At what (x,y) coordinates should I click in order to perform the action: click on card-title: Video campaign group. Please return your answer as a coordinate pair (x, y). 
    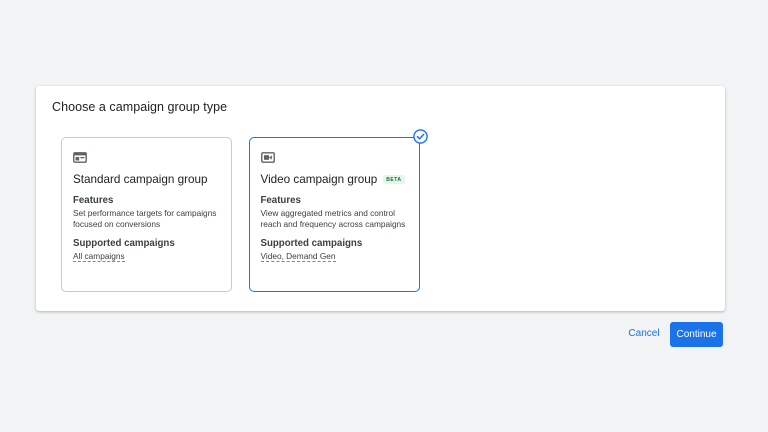
    Looking at the image, I should click on (319, 179).